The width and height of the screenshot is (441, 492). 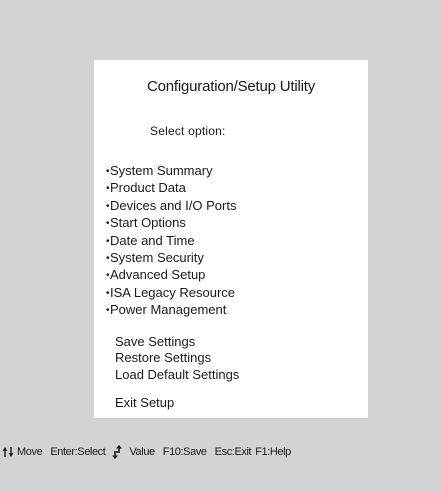 I want to click on restore-settings-item: Restore Settings, so click(x=177, y=358).